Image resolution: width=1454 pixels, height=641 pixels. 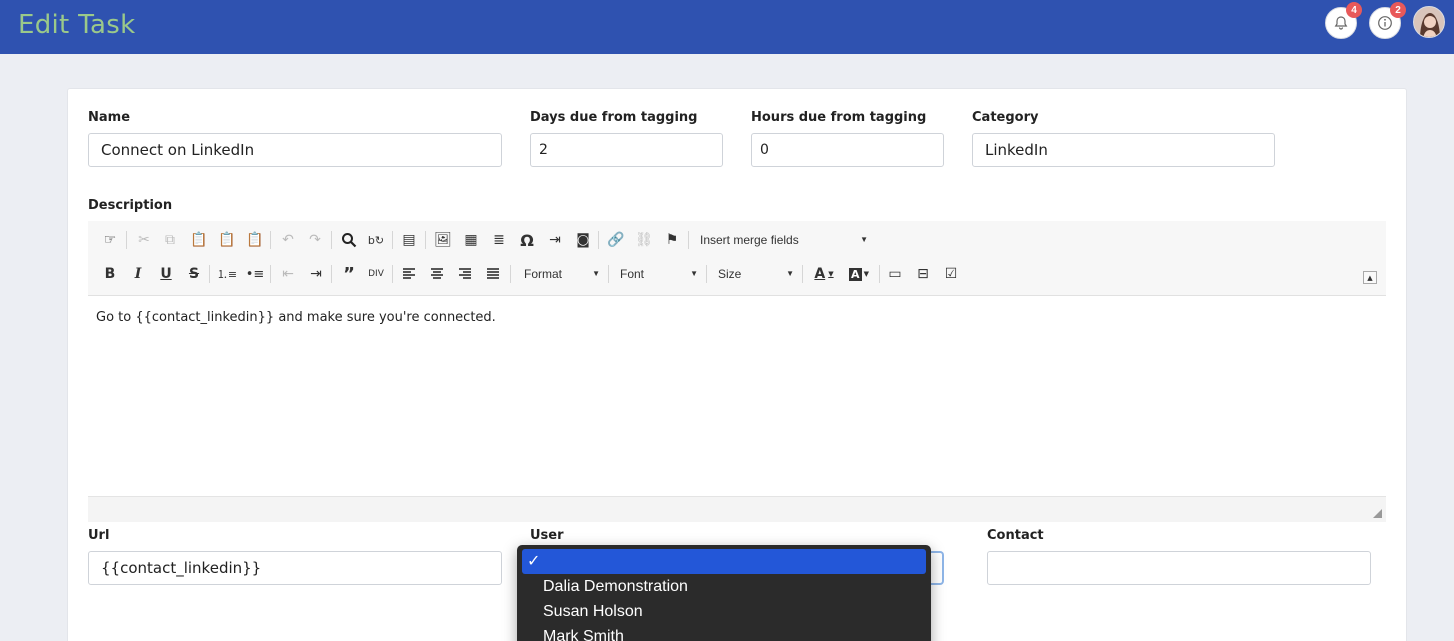 What do you see at coordinates (644, 240) in the screenshot?
I see `unlink-icon: ⛓` at bounding box center [644, 240].